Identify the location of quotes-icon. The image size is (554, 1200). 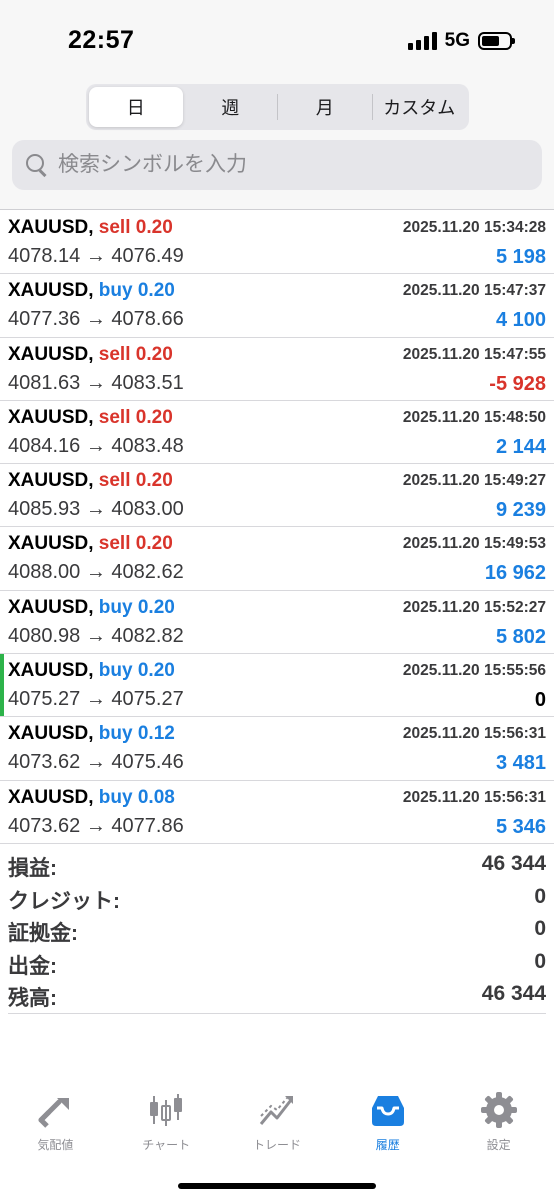
(54, 1113).